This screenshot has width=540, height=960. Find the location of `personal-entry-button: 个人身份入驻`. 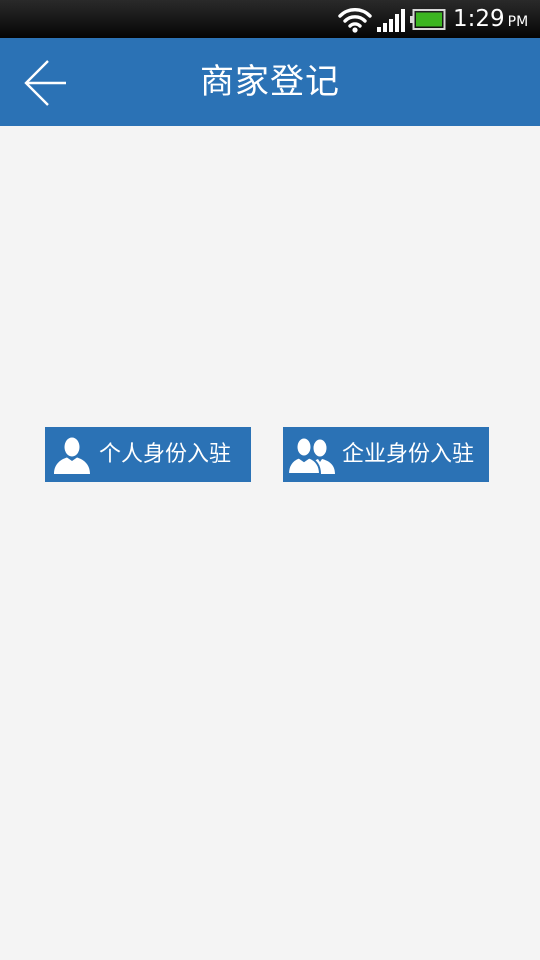

personal-entry-button: 个人身份入驻 is located at coordinates (148, 454).